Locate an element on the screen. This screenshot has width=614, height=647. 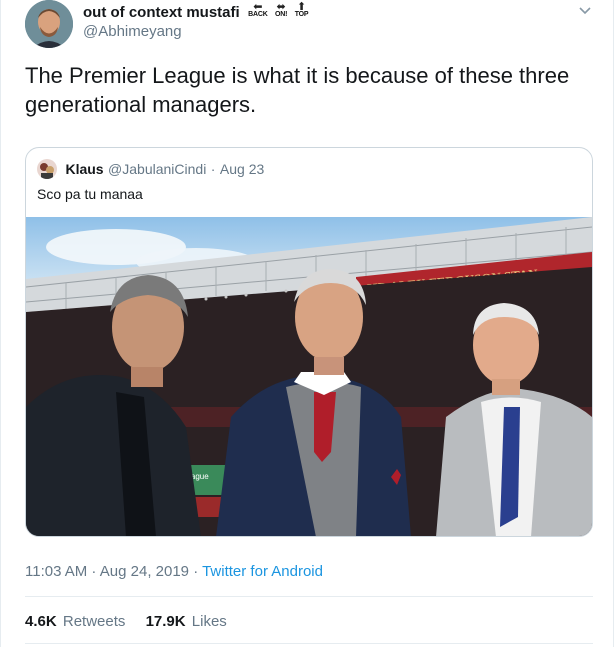
emoji-label-on: ON! is located at coordinates (281, 14).